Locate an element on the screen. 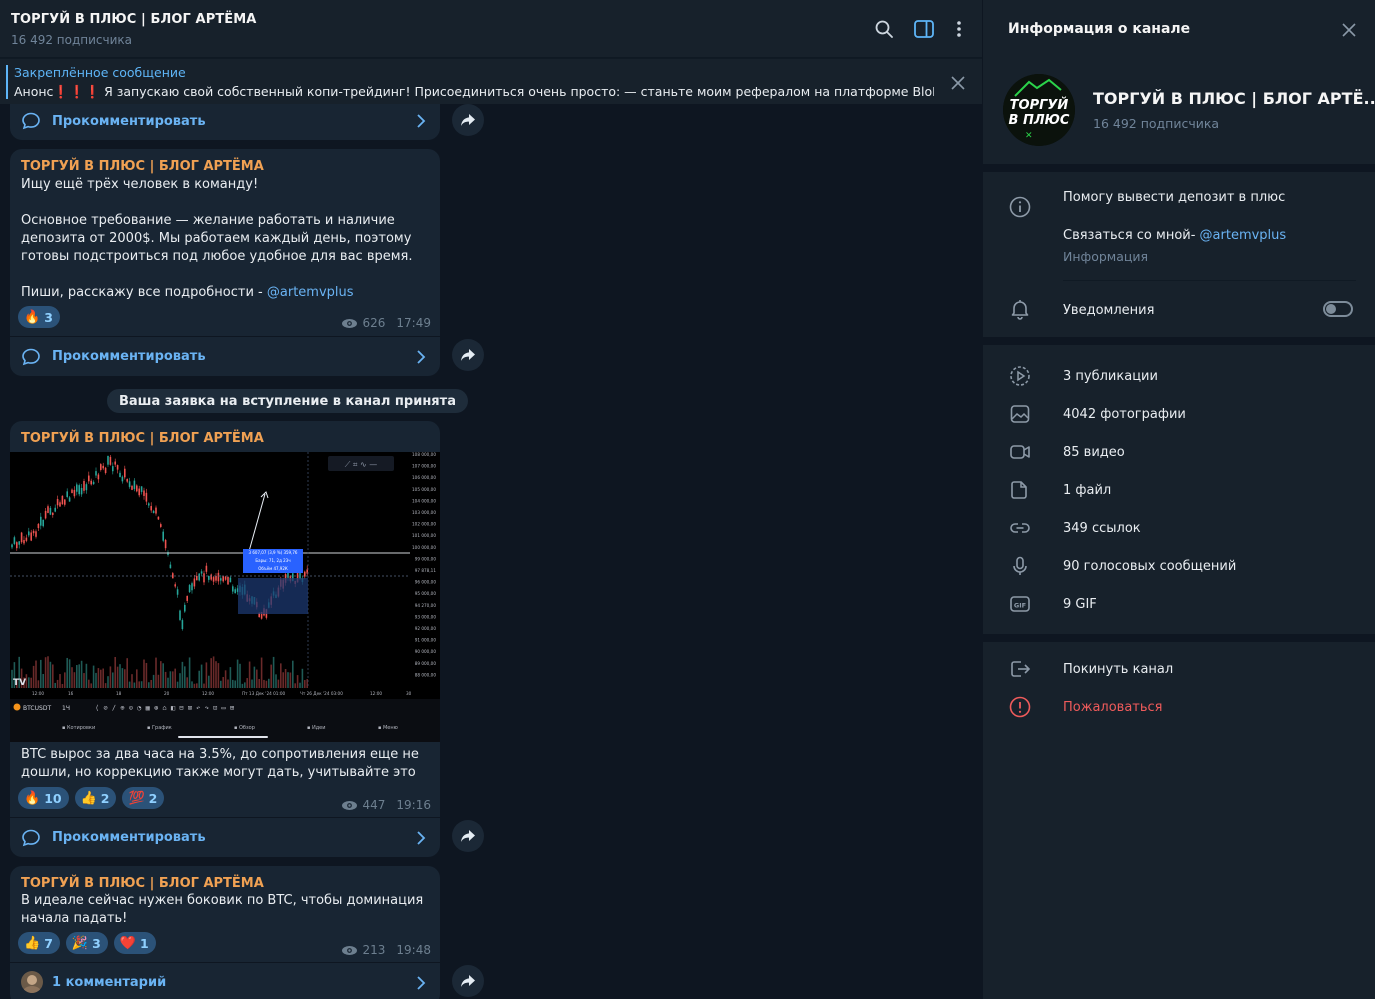 The height and width of the screenshot is (999, 1375). channel-avatar: ТОРГУЙ В ПЛЮС ✕ is located at coordinates (1039, 110).